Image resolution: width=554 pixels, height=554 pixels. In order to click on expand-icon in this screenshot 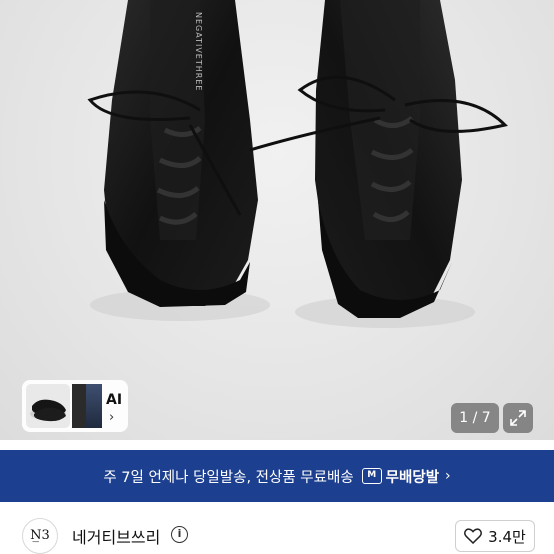, I will do `click(518, 418)`.